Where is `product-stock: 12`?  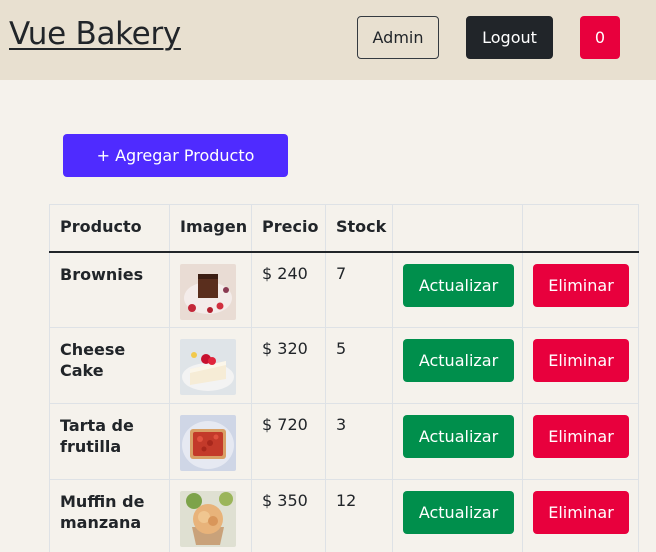
product-stock: 12 is located at coordinates (359, 515).